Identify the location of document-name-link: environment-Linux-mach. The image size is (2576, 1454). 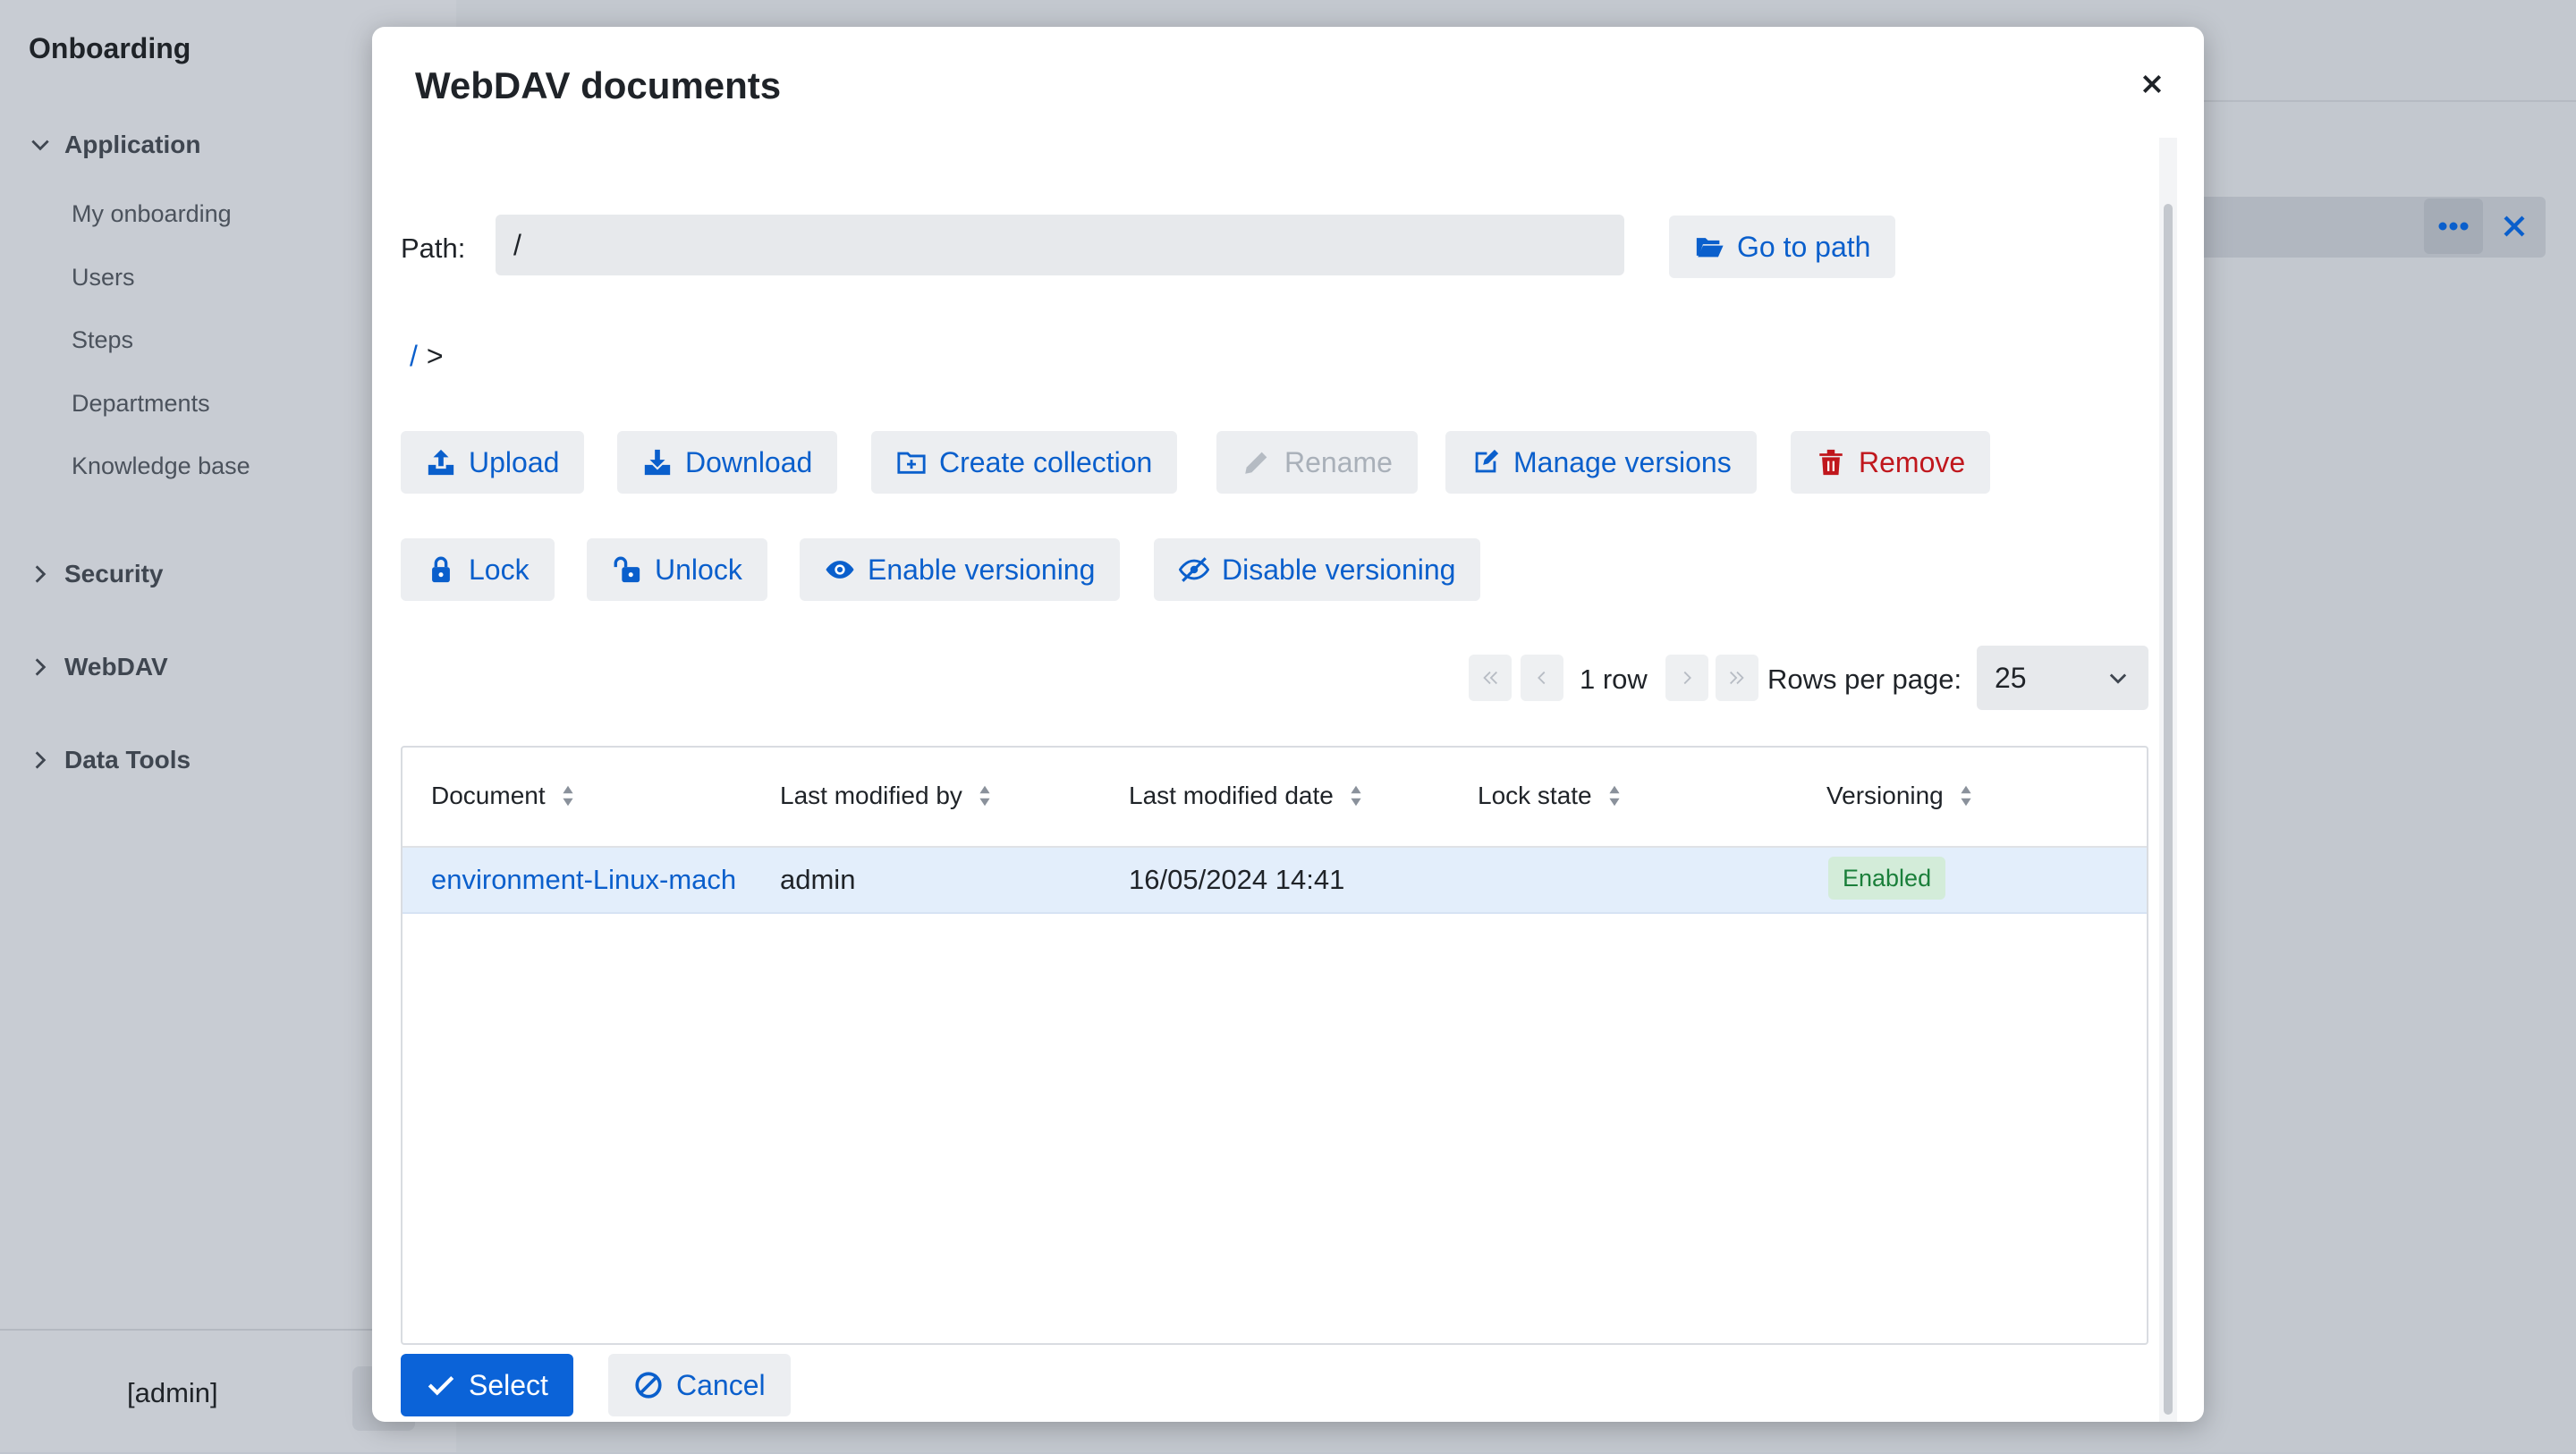
(592, 880).